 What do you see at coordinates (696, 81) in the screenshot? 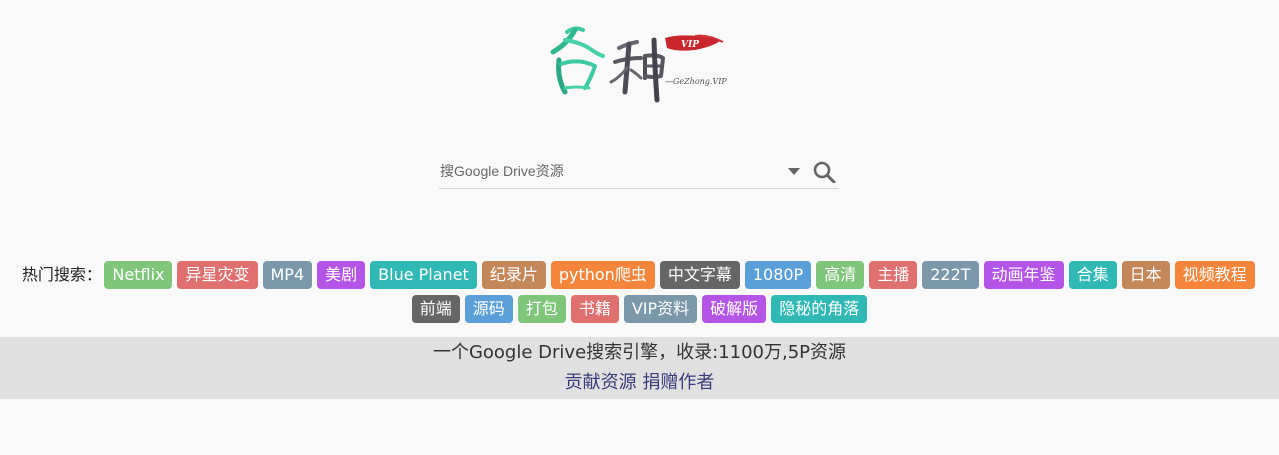
I see `logo-subtext: —GeZhong.VIP` at bounding box center [696, 81].